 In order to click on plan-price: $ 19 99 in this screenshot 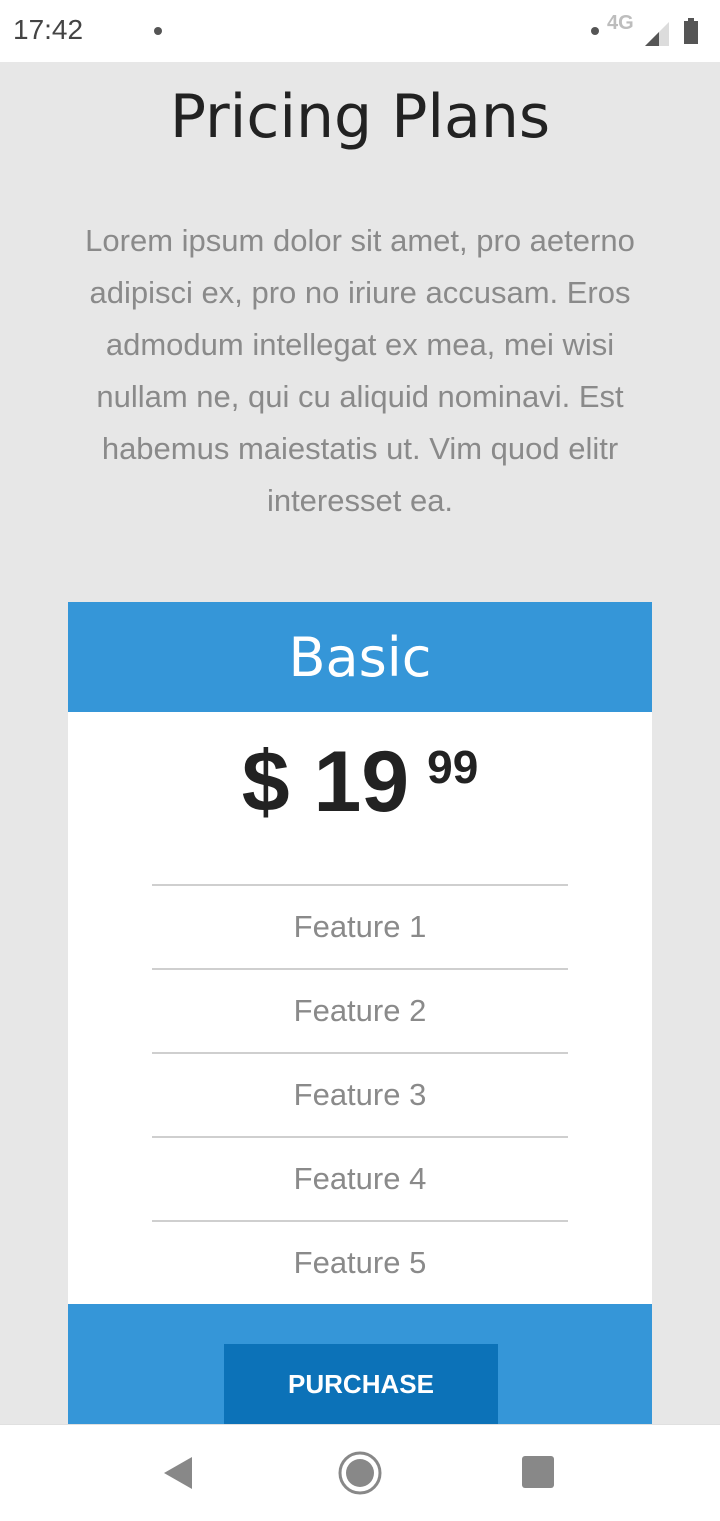, I will do `click(360, 782)`.